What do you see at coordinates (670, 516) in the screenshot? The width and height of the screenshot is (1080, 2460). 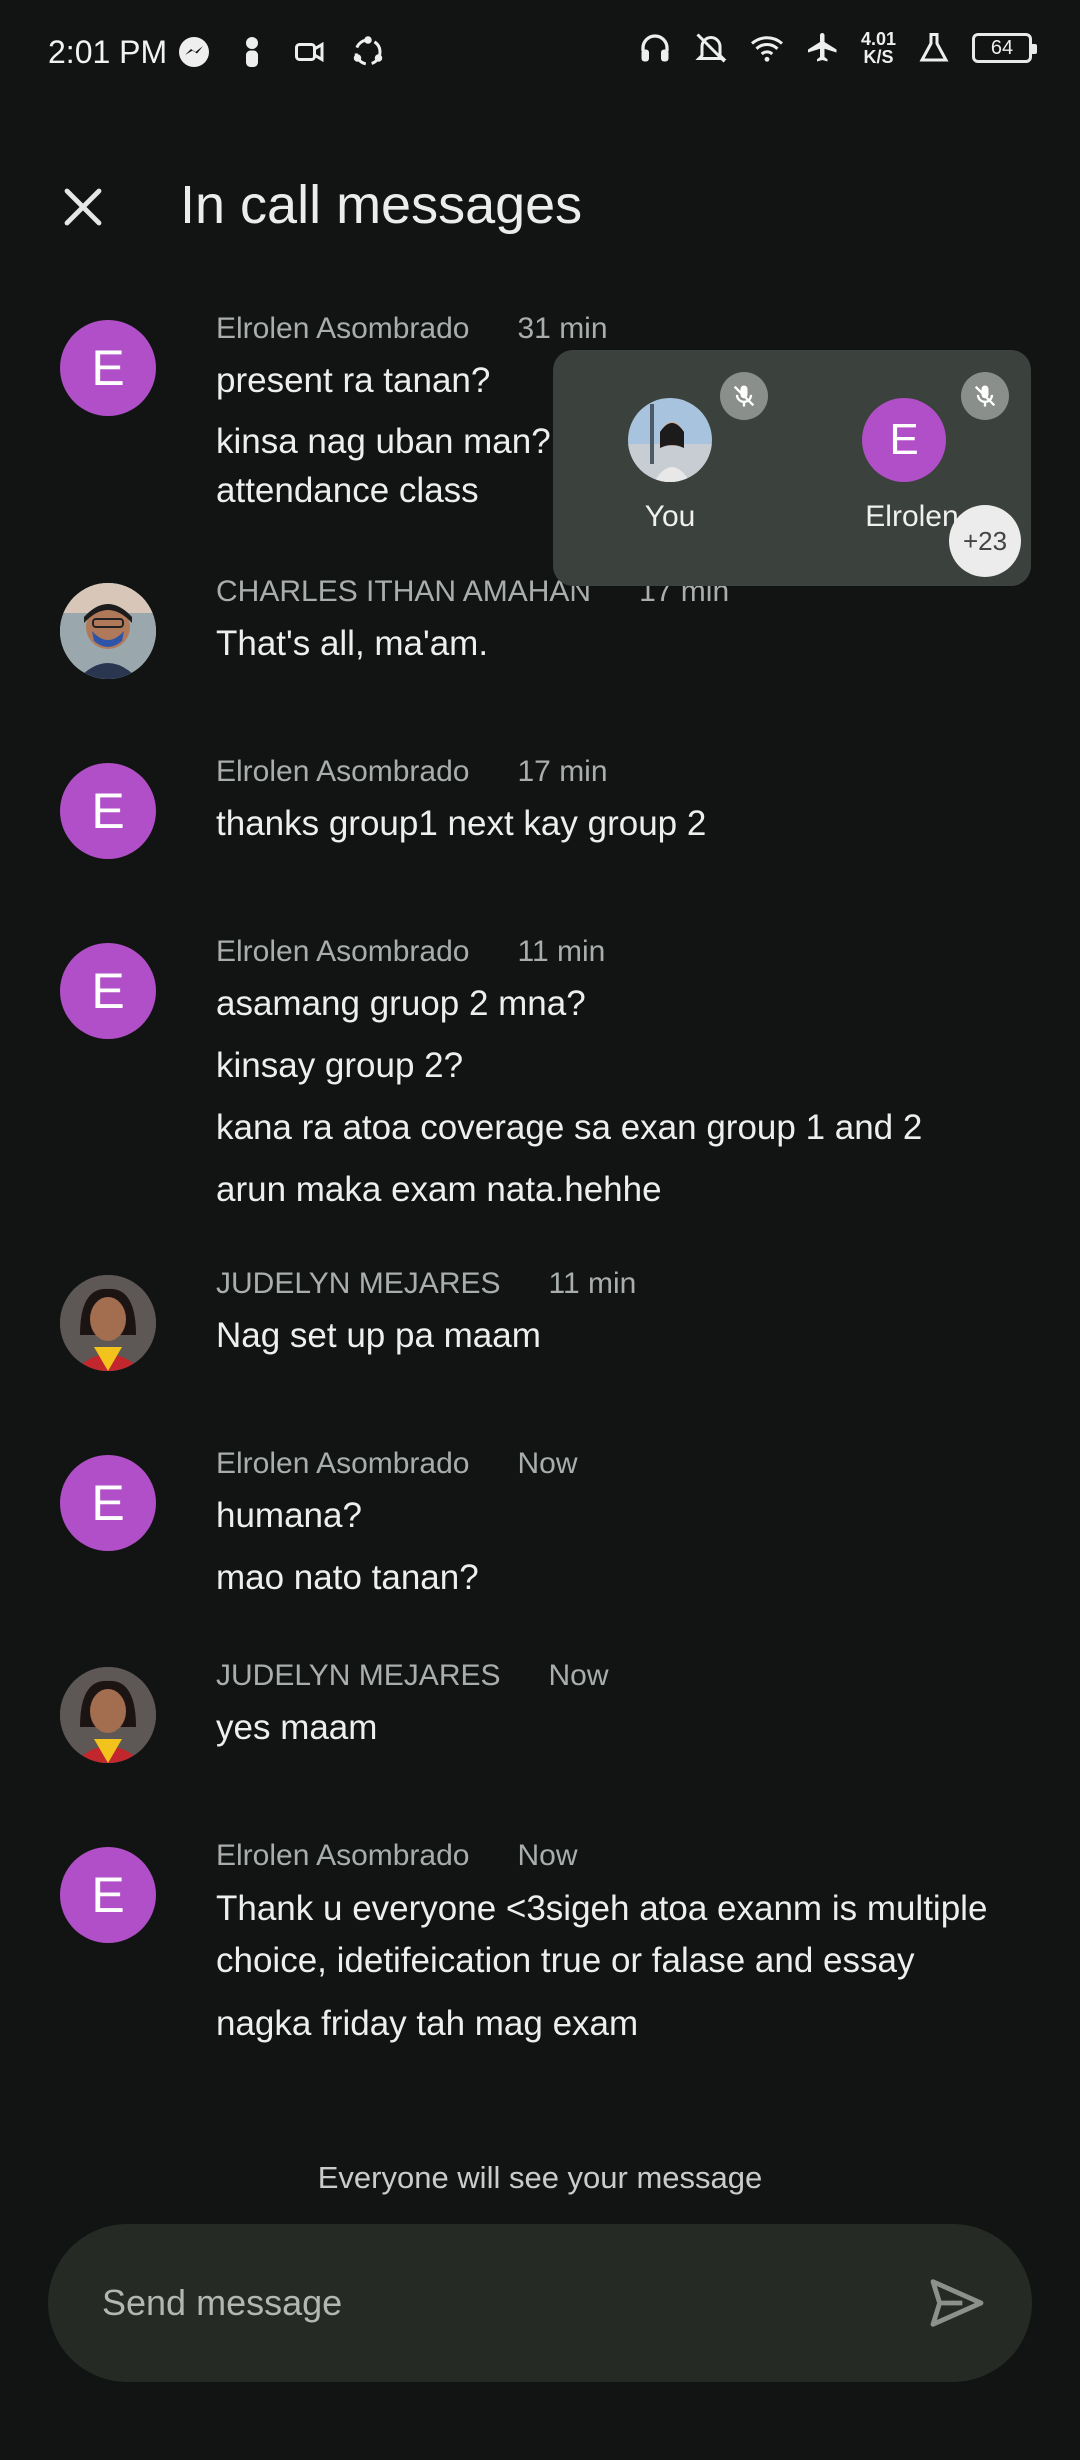 I see `participant-name: You` at bounding box center [670, 516].